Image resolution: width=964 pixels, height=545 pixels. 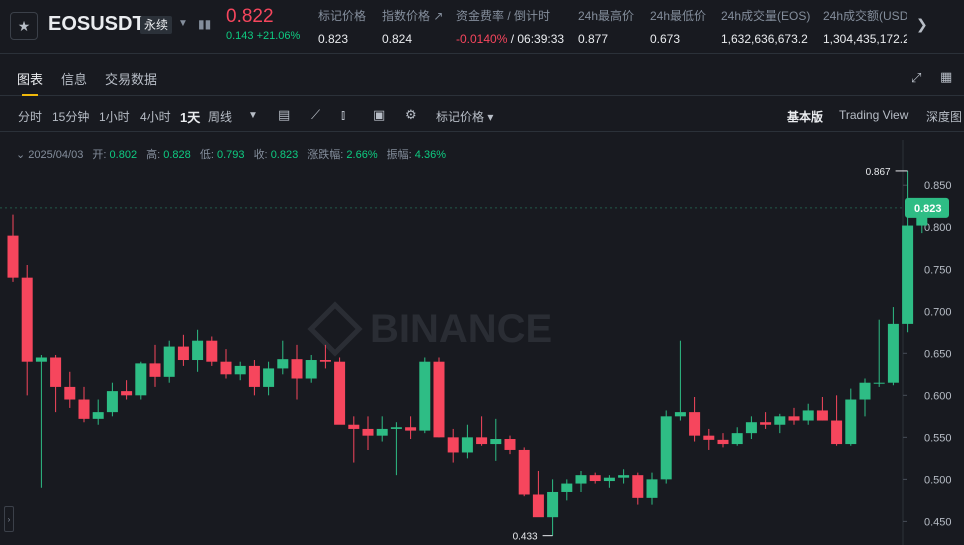 What do you see at coordinates (30, 116) in the screenshot?
I see `interval-time: 分时` at bounding box center [30, 116].